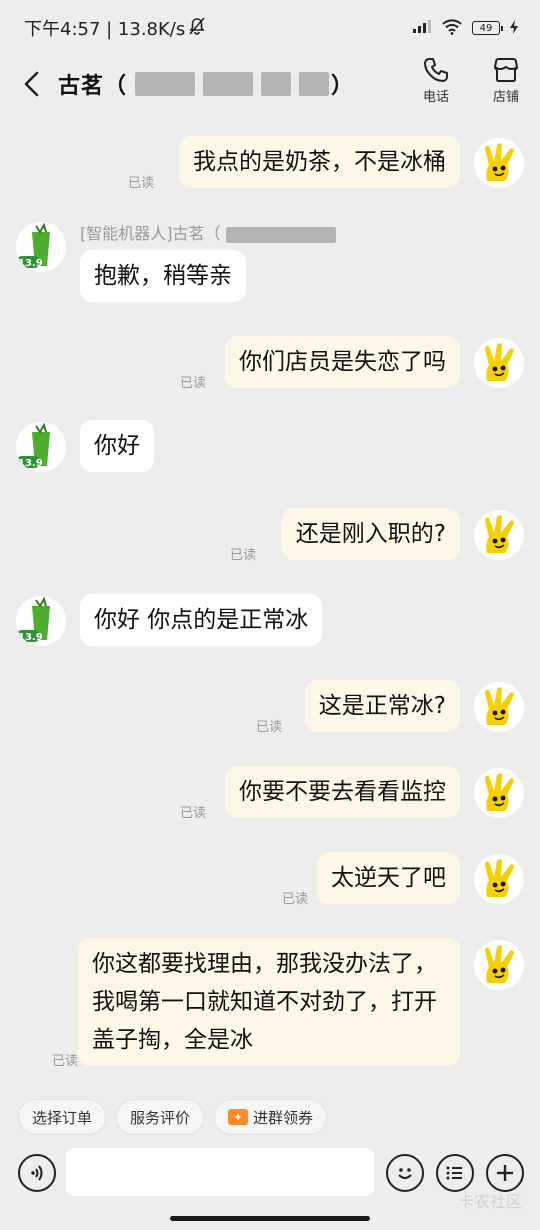  Describe the element at coordinates (269, 1002) in the screenshot. I see `message-bubble-outgoing: 你这都要找理由，那我没办法了，我喝第一口就知道不对劲了，打开盖子掏，全是冰` at that location.